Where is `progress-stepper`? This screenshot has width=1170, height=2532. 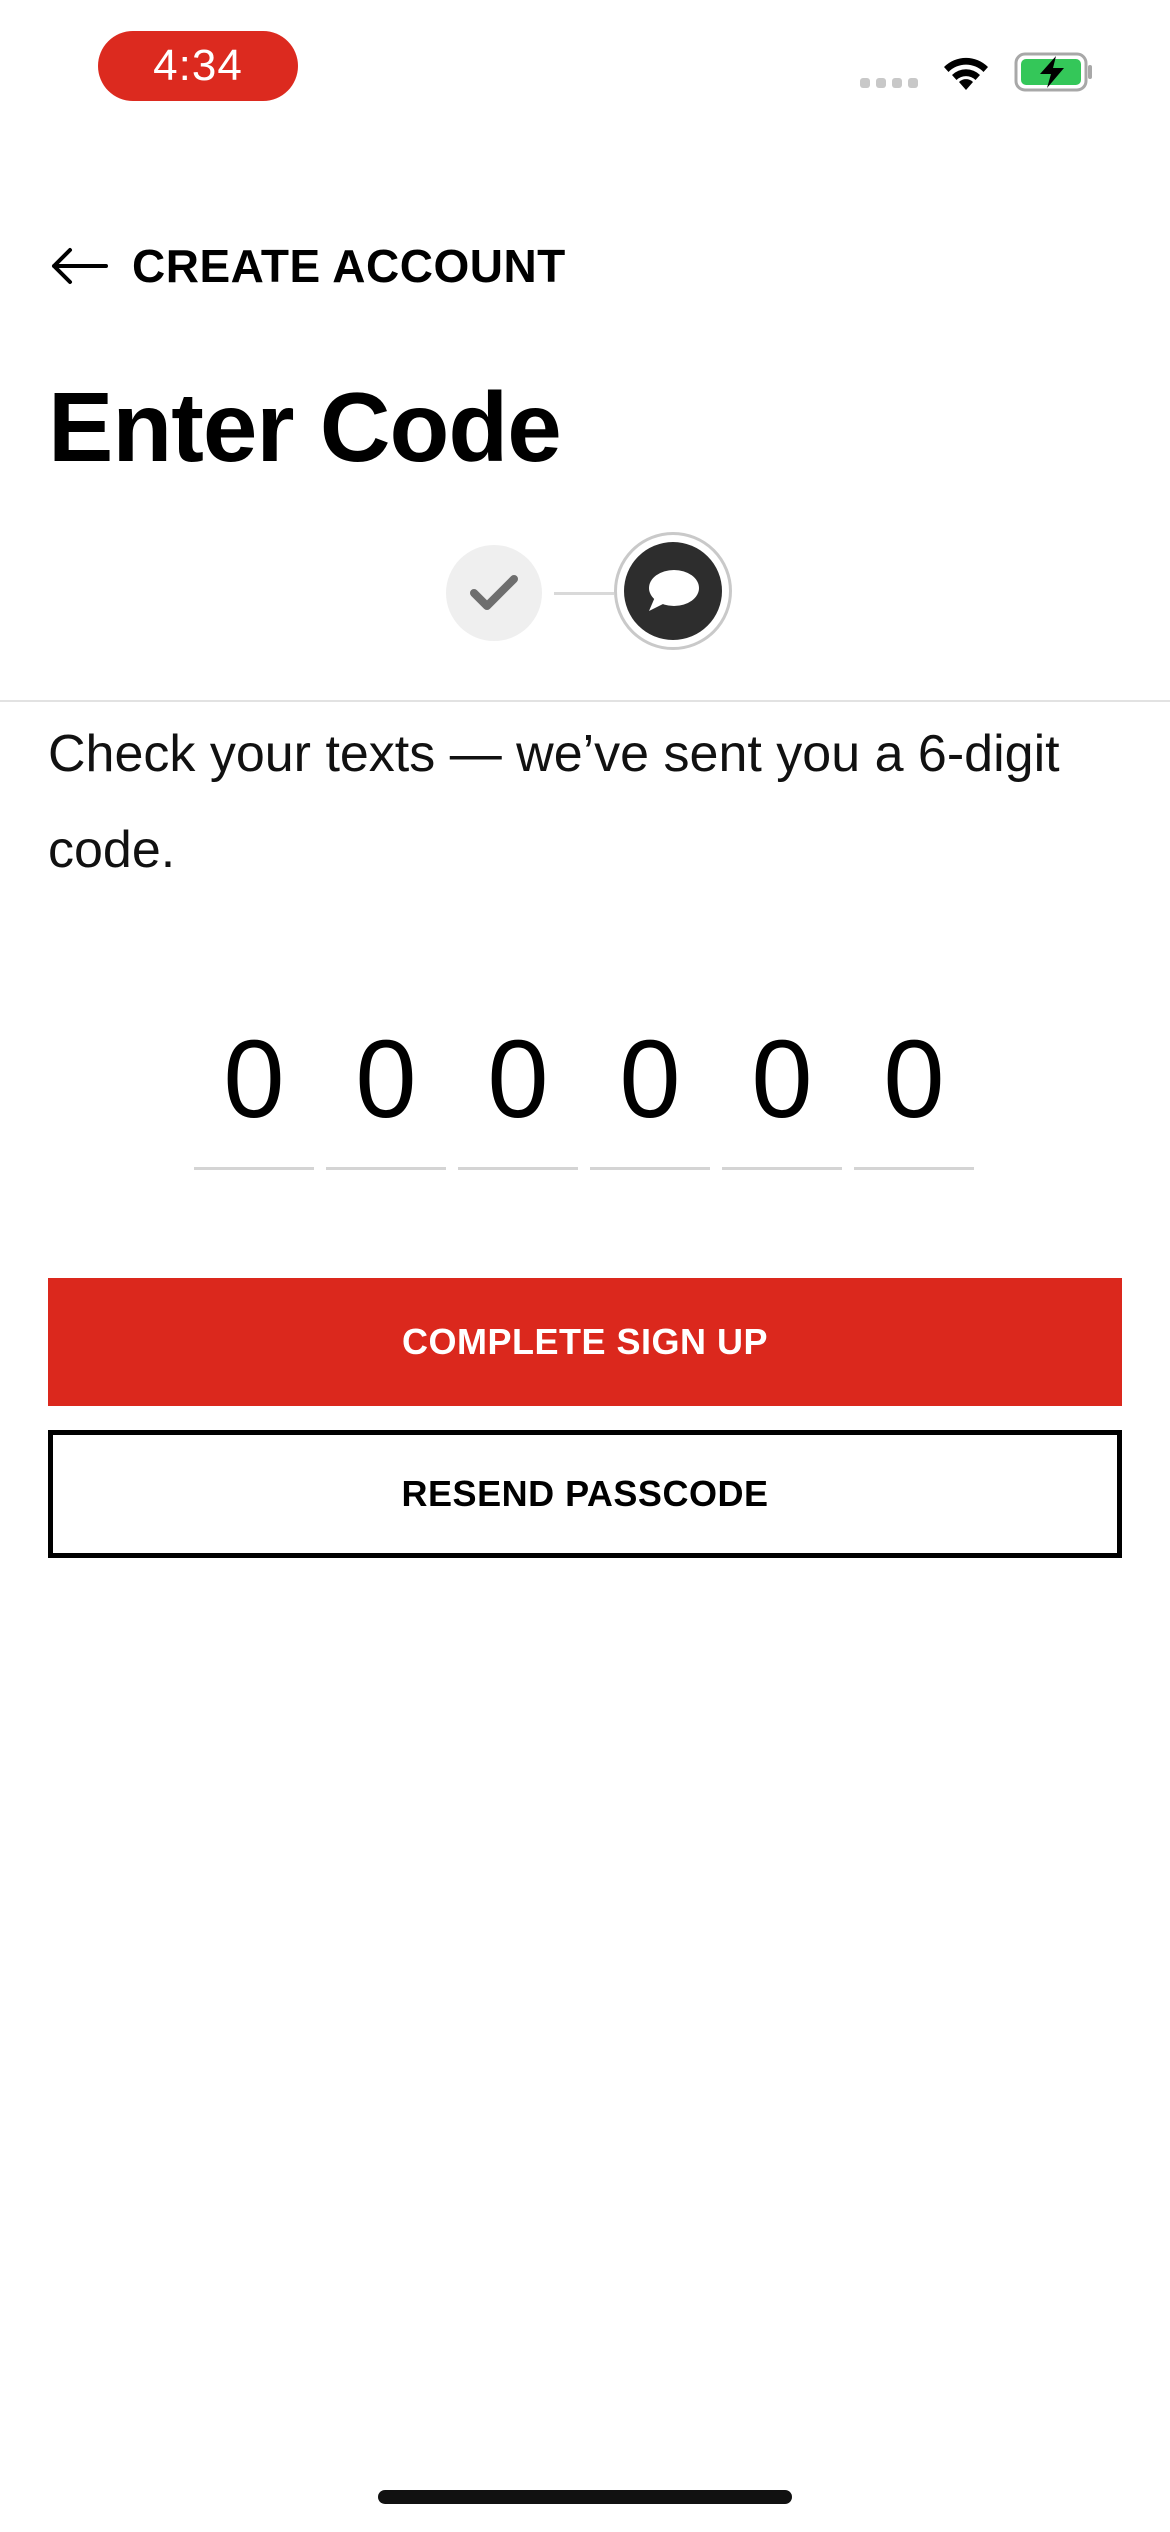 progress-stepper is located at coordinates (591, 593).